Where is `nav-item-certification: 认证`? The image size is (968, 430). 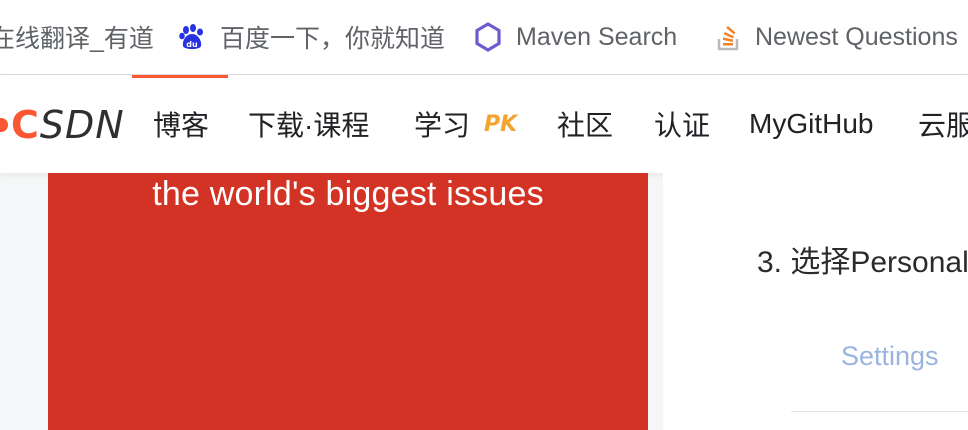
nav-item-certification: 认证 is located at coordinates (682, 124).